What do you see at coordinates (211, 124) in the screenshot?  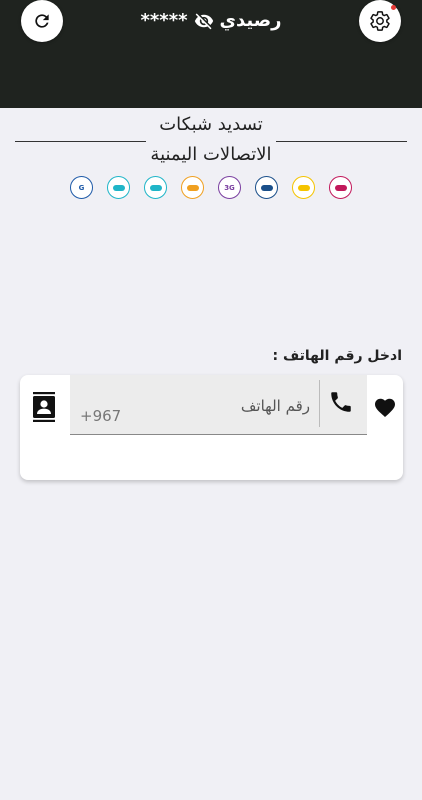 I see `title-line-1: تسديد شبكات` at bounding box center [211, 124].